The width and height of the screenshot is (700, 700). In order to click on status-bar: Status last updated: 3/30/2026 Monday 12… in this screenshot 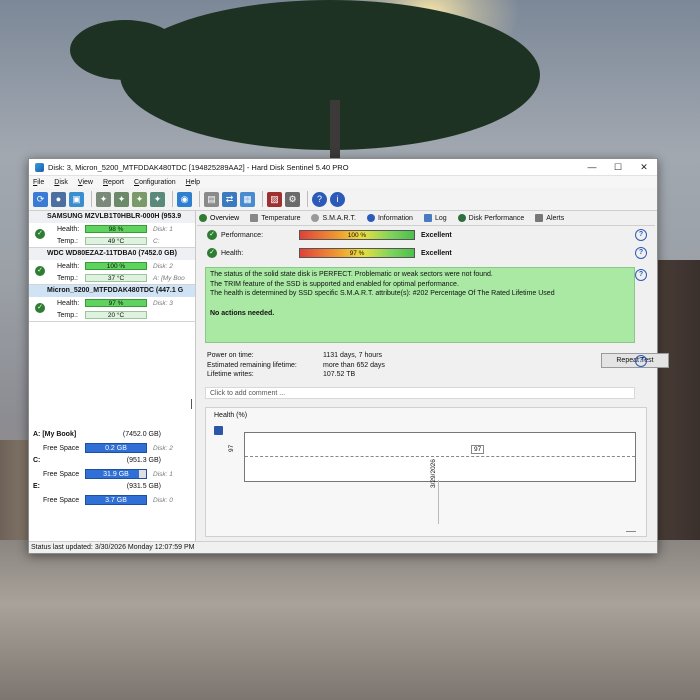, I will do `click(343, 547)`.